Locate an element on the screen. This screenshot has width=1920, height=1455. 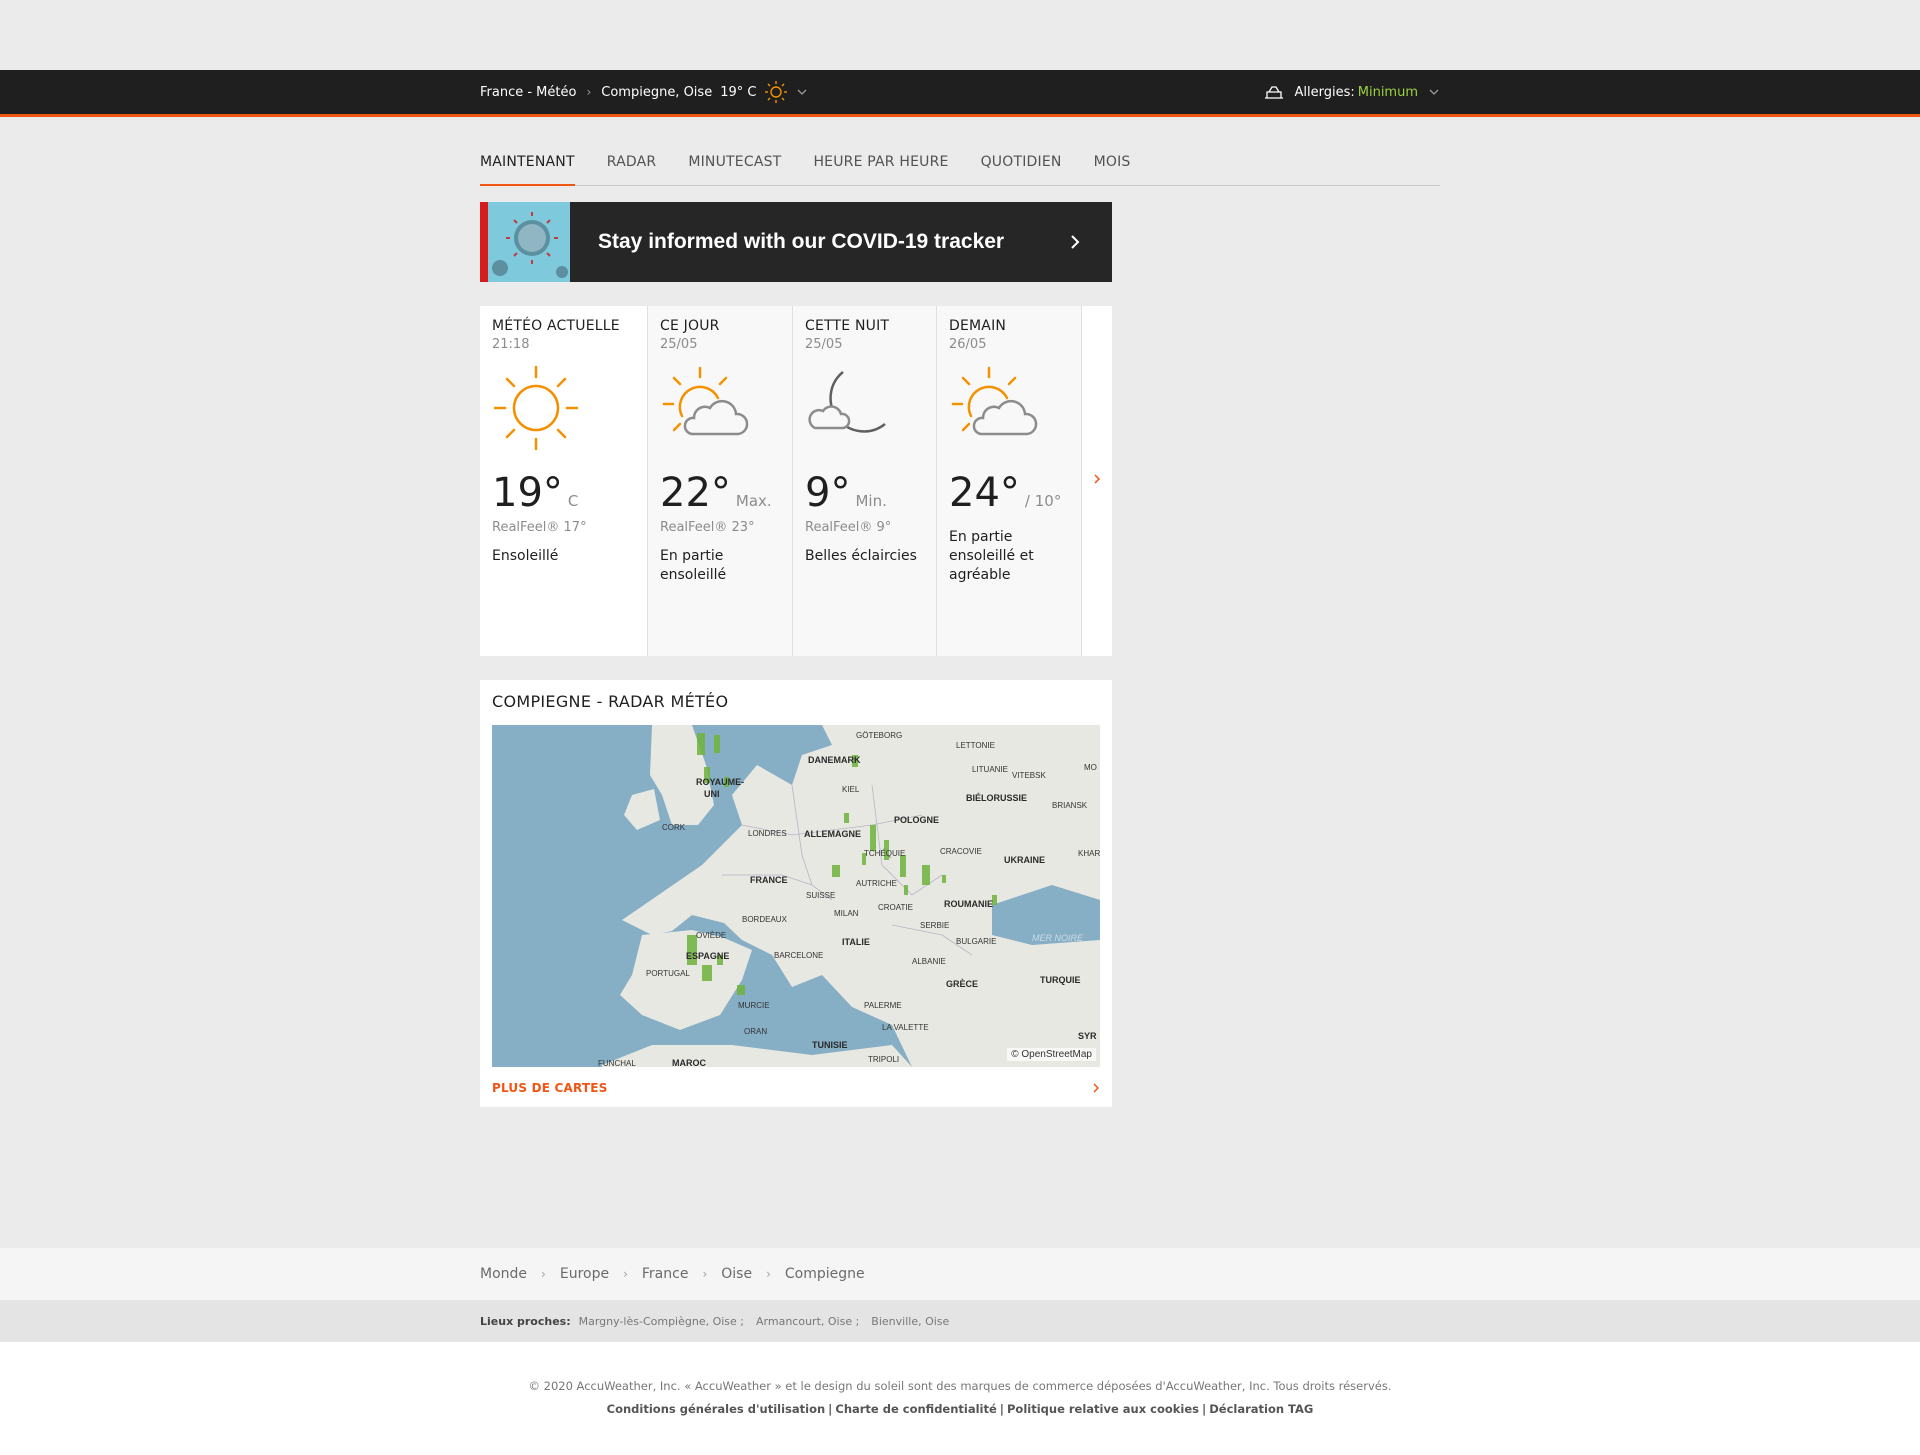
map-label: AUTRICHE is located at coordinates (876, 883).